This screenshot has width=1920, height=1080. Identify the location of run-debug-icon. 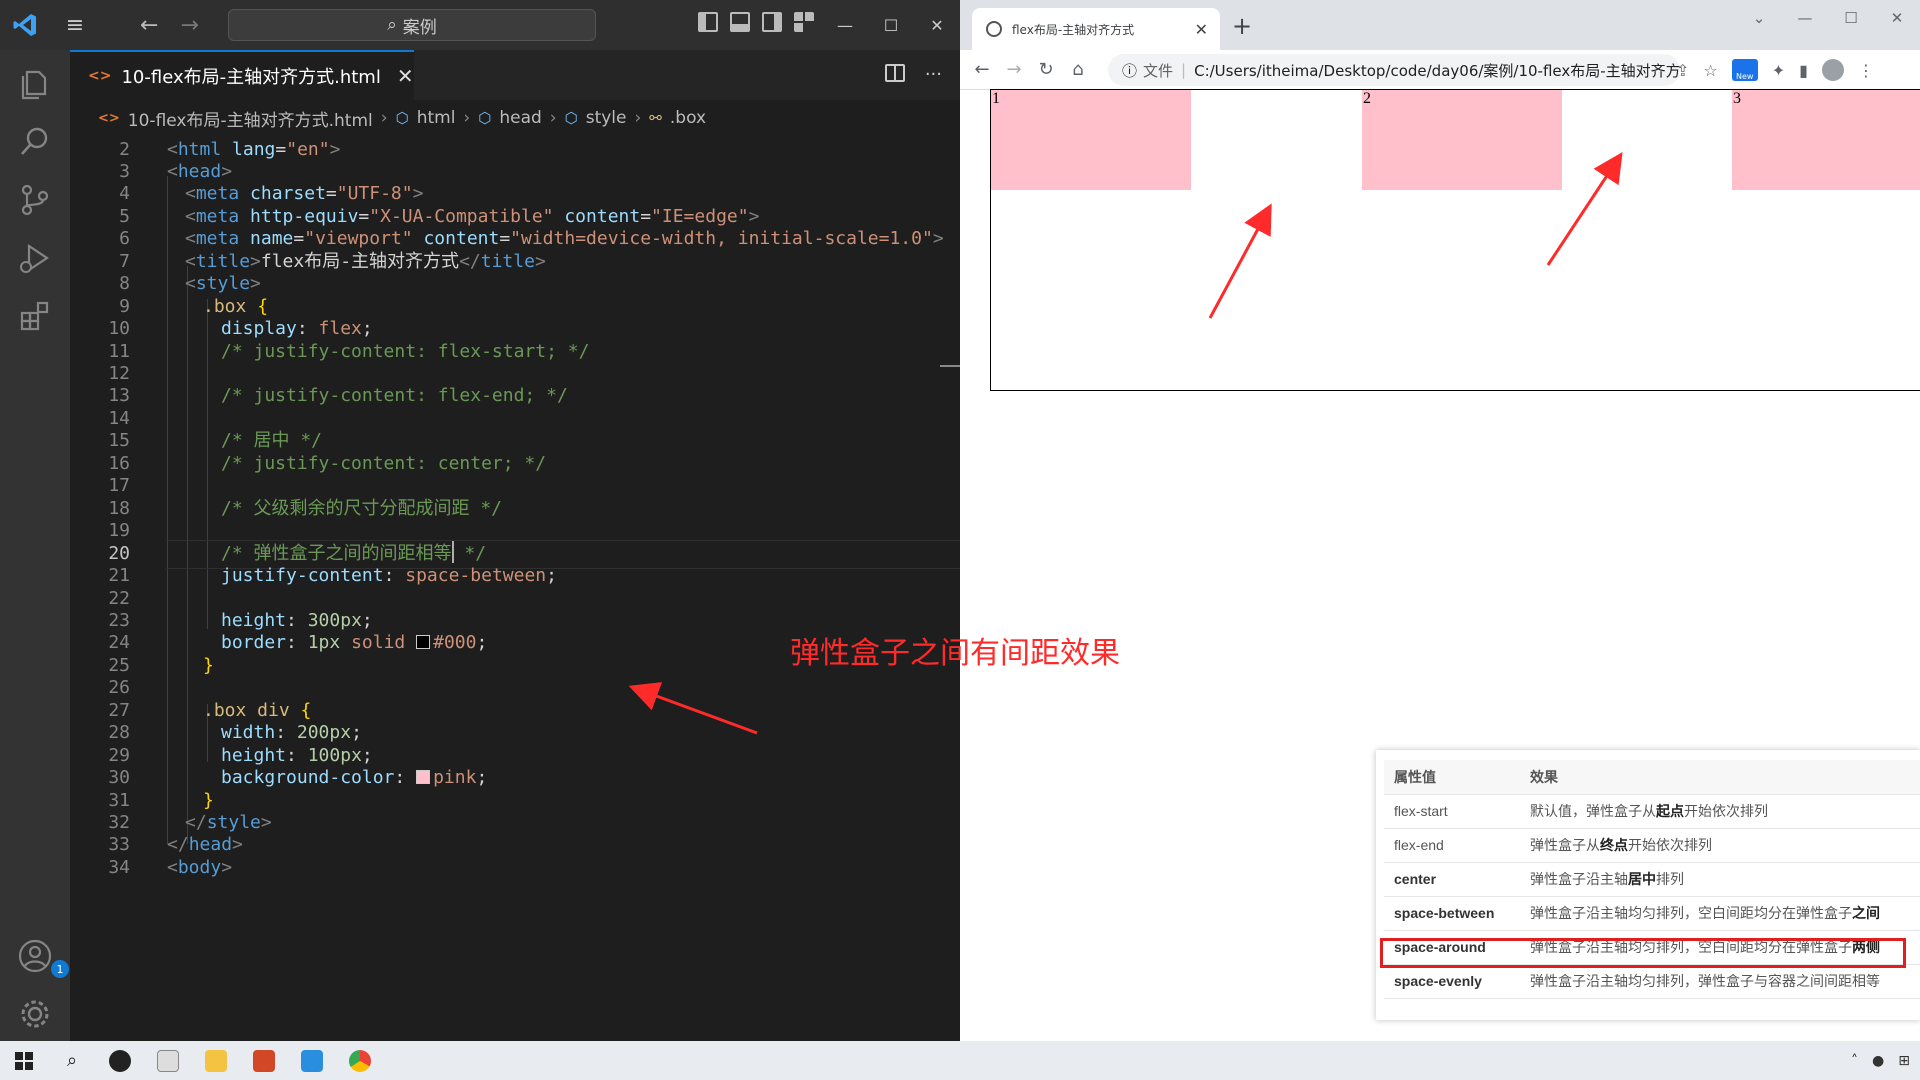
(35, 258).